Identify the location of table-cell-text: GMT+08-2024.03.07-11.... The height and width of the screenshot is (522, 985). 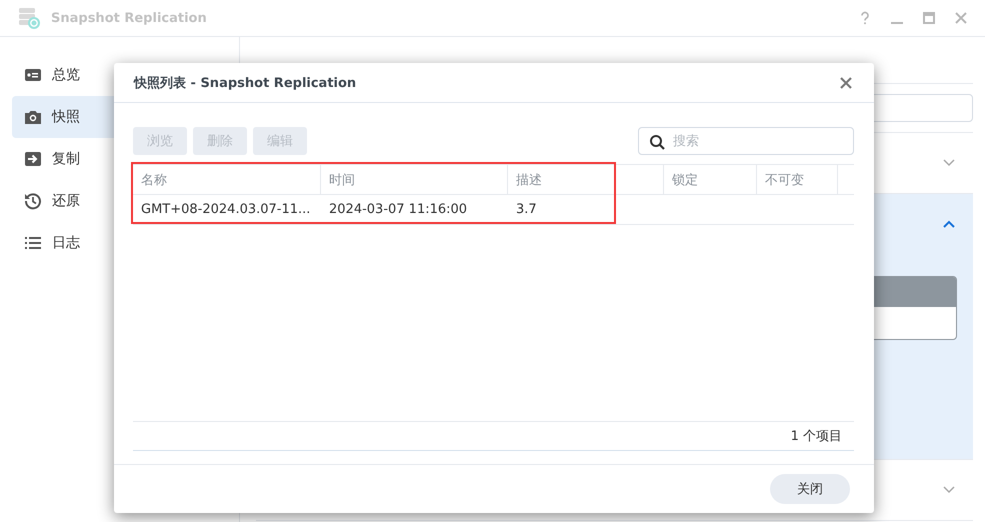
(226, 210).